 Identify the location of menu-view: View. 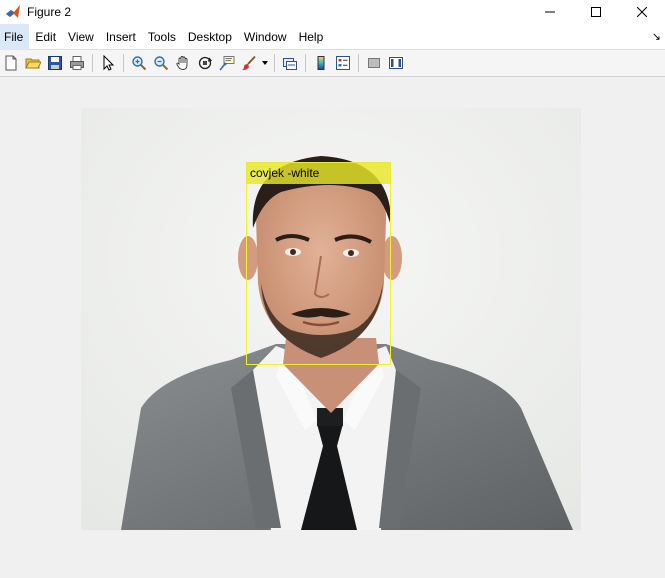
(81, 37).